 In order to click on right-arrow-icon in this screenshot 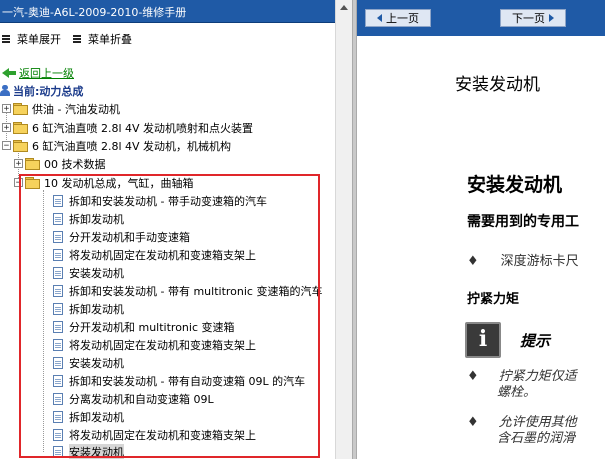, I will do `click(551, 18)`.